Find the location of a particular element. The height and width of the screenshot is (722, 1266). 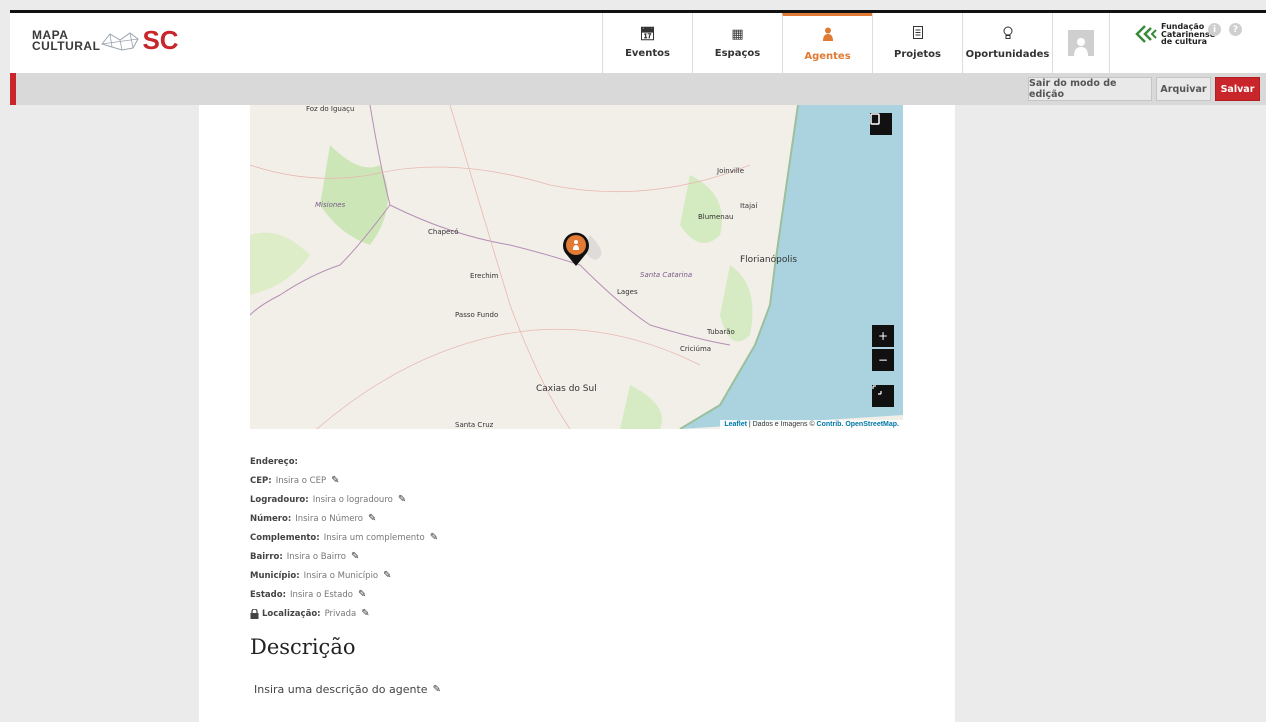

mapa-cultural-logo: MAPA CULTURAL SC is located at coordinates (105, 40).